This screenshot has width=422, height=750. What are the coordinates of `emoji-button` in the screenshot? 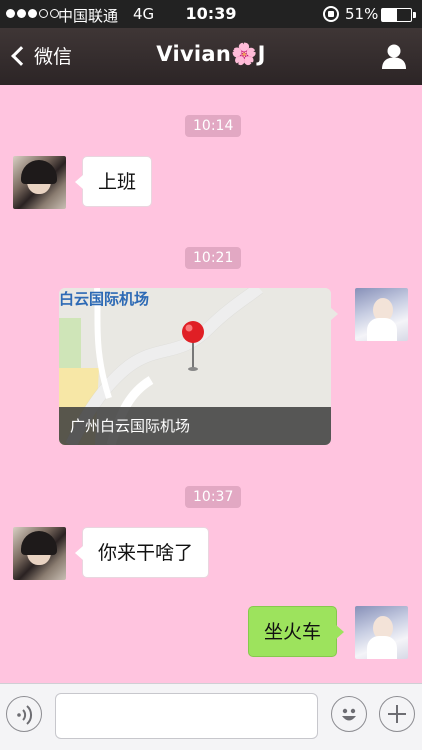 It's located at (349, 714).